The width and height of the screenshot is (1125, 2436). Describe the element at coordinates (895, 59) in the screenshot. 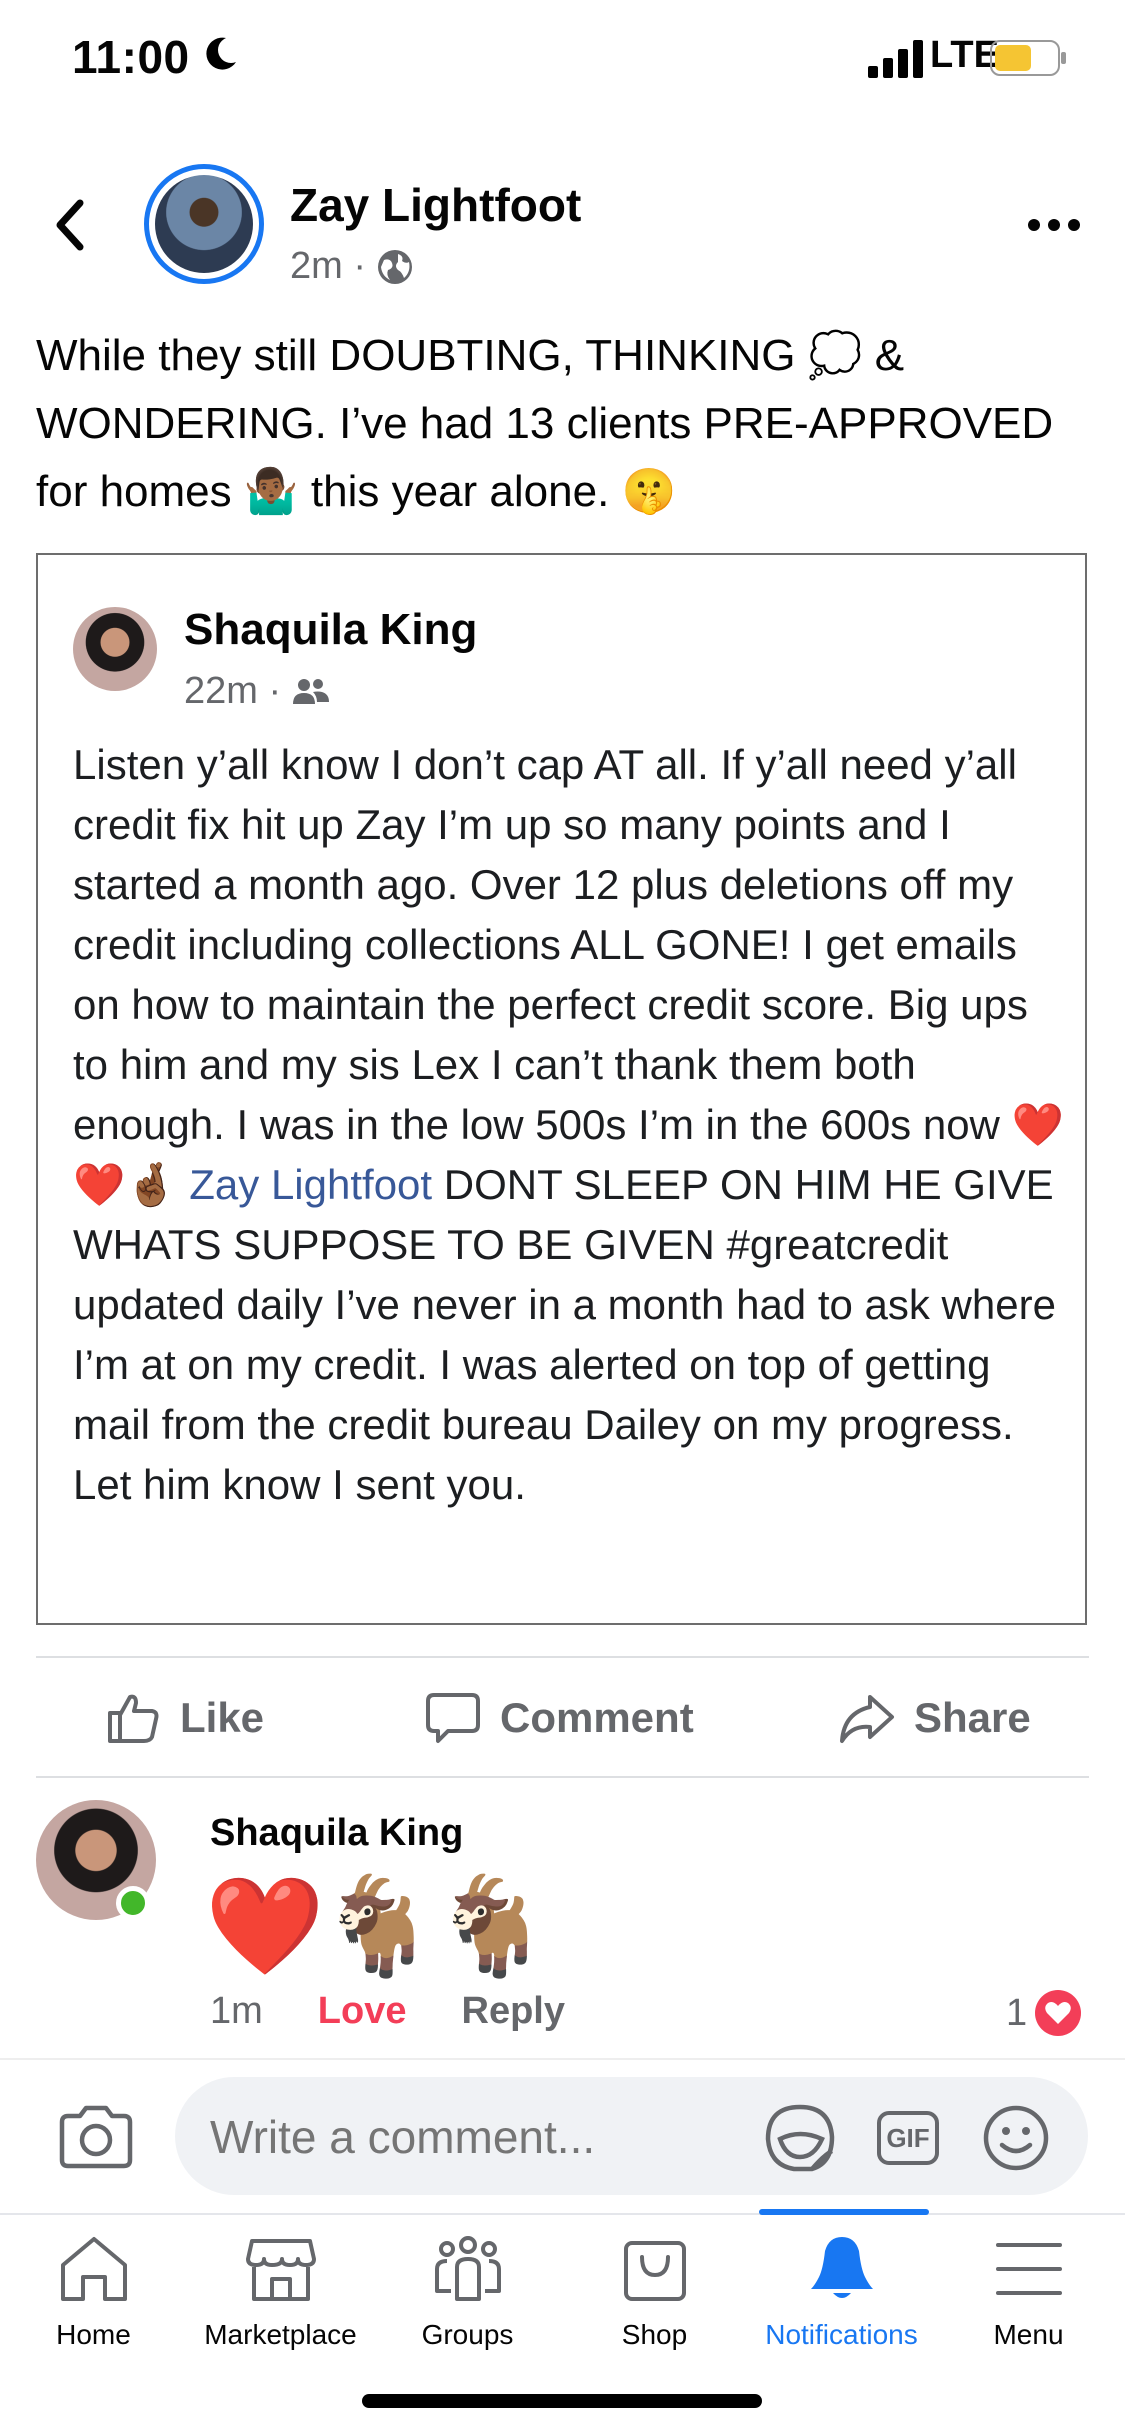

I see `signal-icon` at that location.